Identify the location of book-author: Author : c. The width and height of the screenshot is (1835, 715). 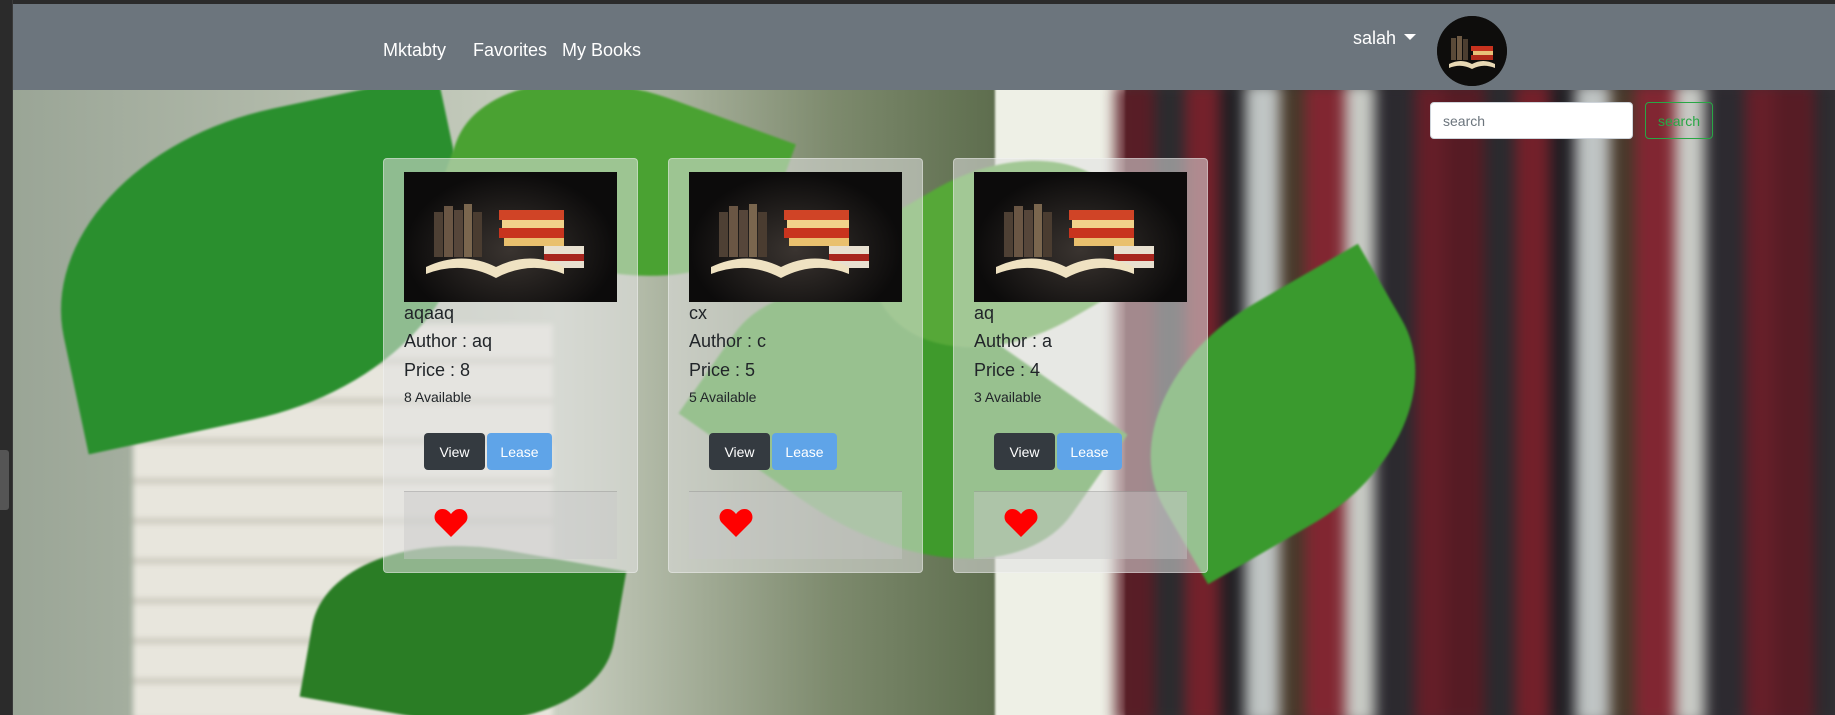
(728, 341).